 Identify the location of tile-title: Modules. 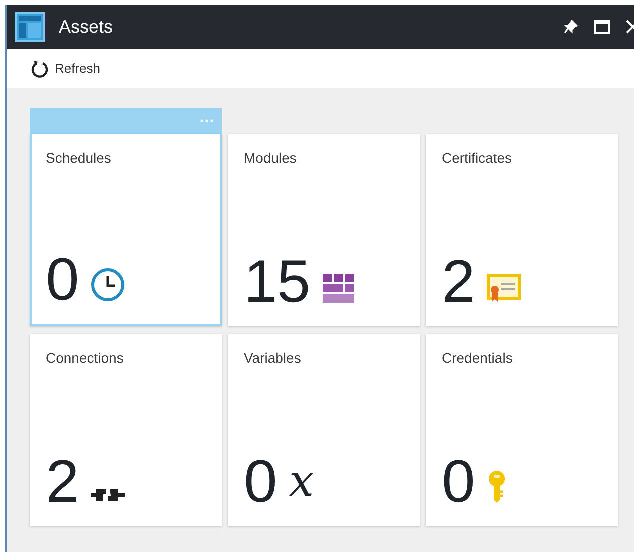
(271, 158).